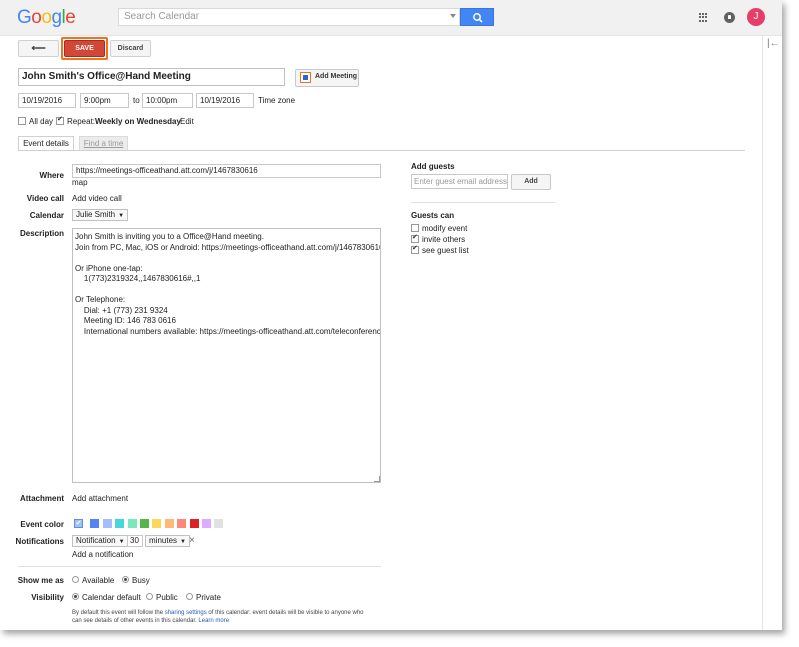  I want to click on start-date-input: 10/19/2016, so click(47, 100).